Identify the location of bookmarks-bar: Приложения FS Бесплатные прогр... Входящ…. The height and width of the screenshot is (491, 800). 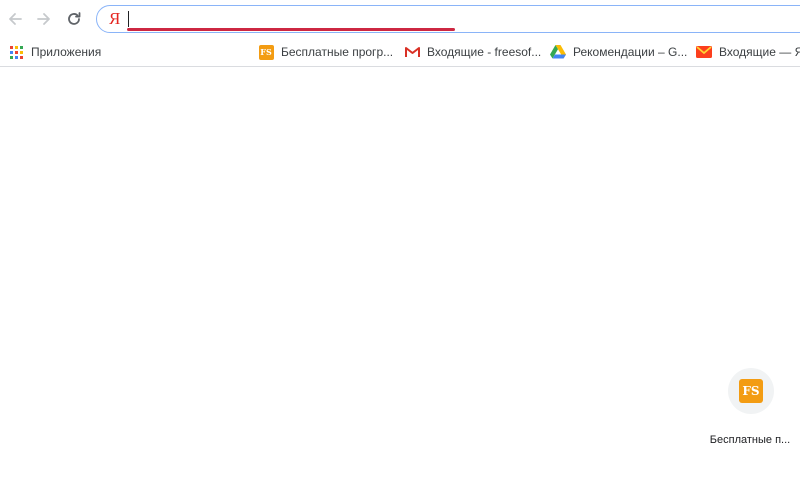
(400, 52).